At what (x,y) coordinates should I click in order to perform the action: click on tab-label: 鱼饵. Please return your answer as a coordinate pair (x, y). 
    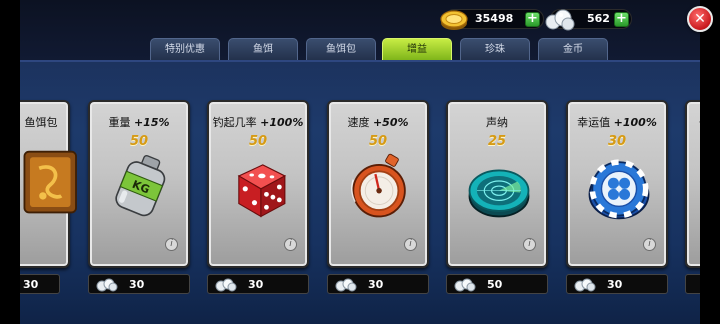
    Looking at the image, I should click on (263, 49).